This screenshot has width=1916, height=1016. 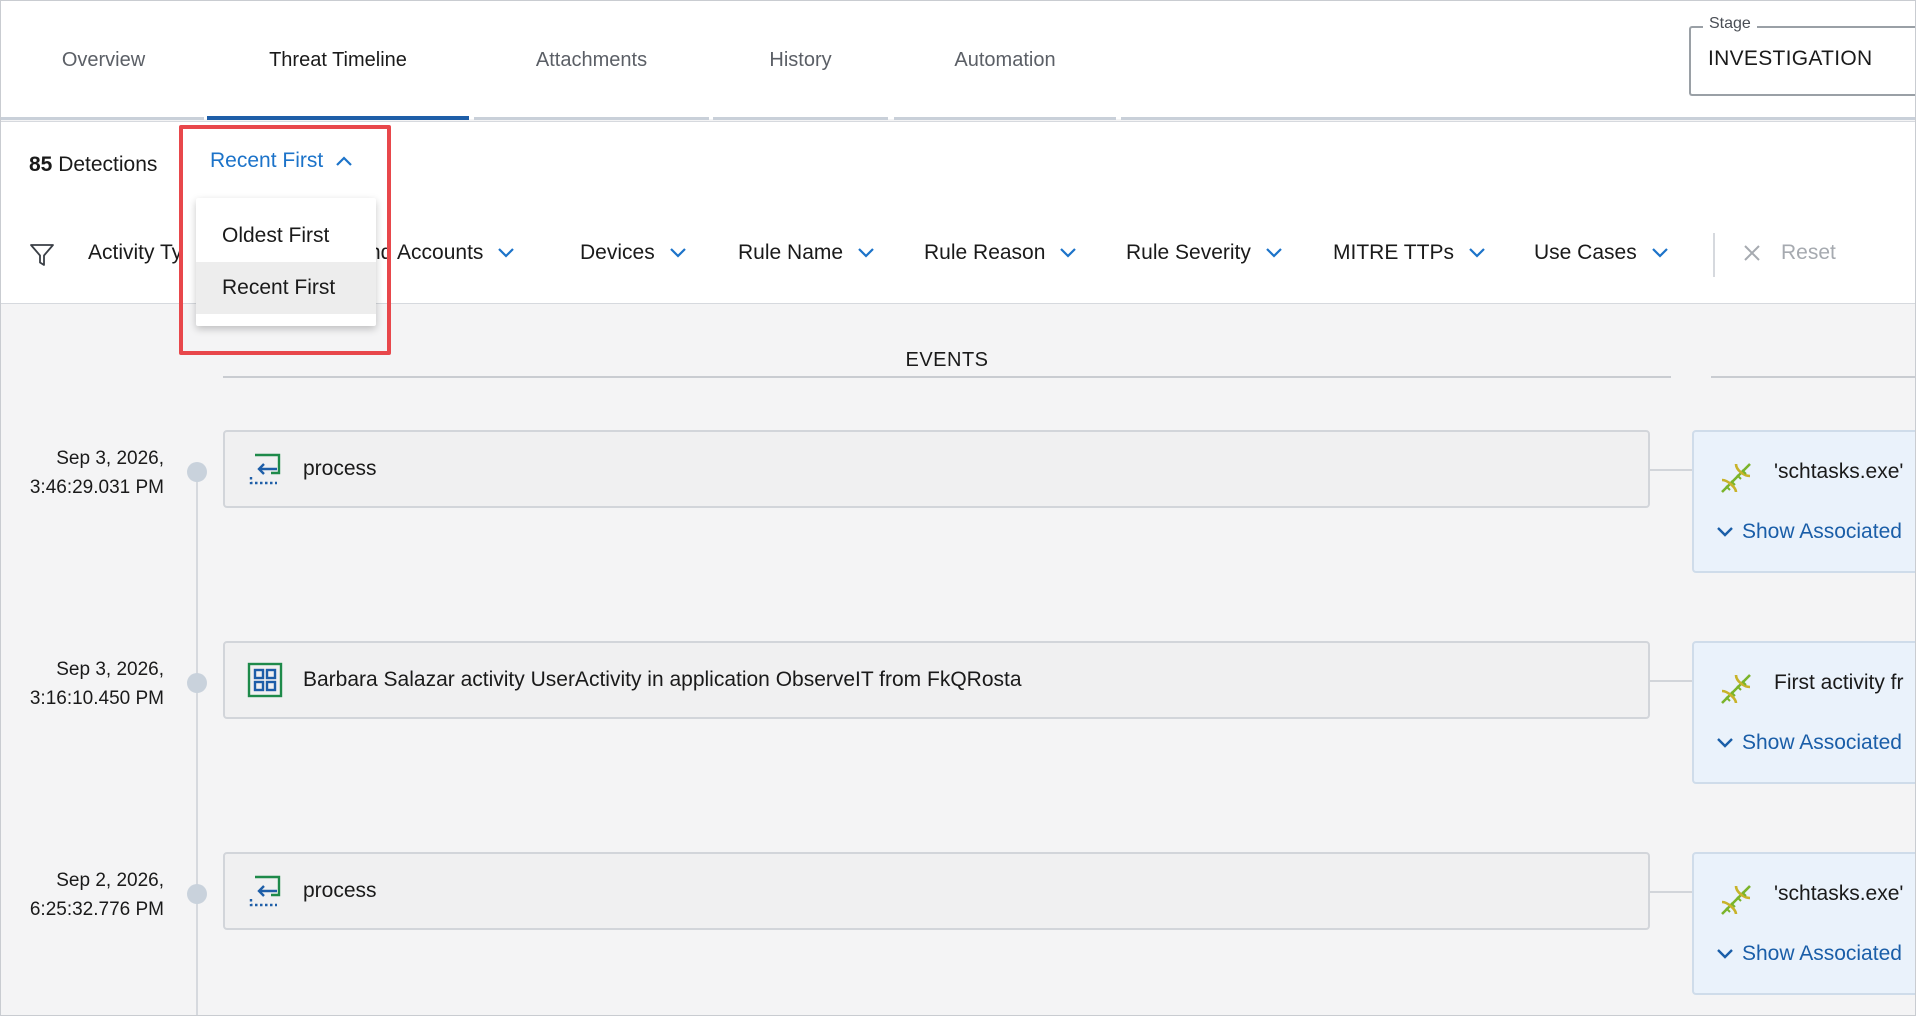 I want to click on detections-label: Detections, so click(x=108, y=164).